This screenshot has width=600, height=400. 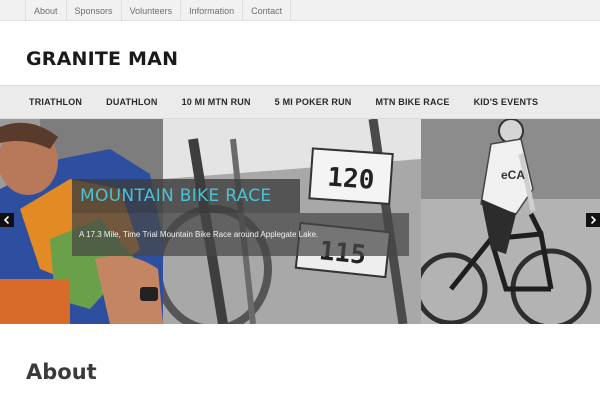 I want to click on top-link-contact: Contact, so click(x=267, y=10).